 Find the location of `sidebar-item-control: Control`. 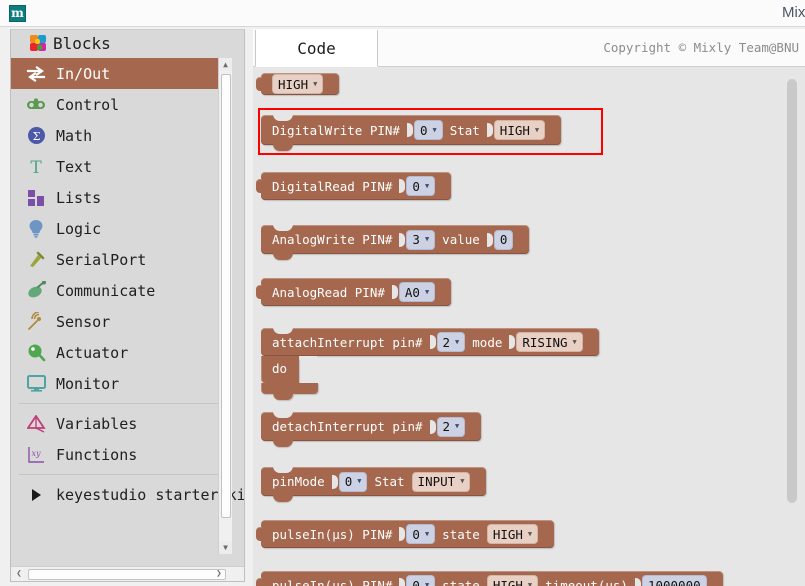

sidebar-item-control: Control is located at coordinates (121, 104).